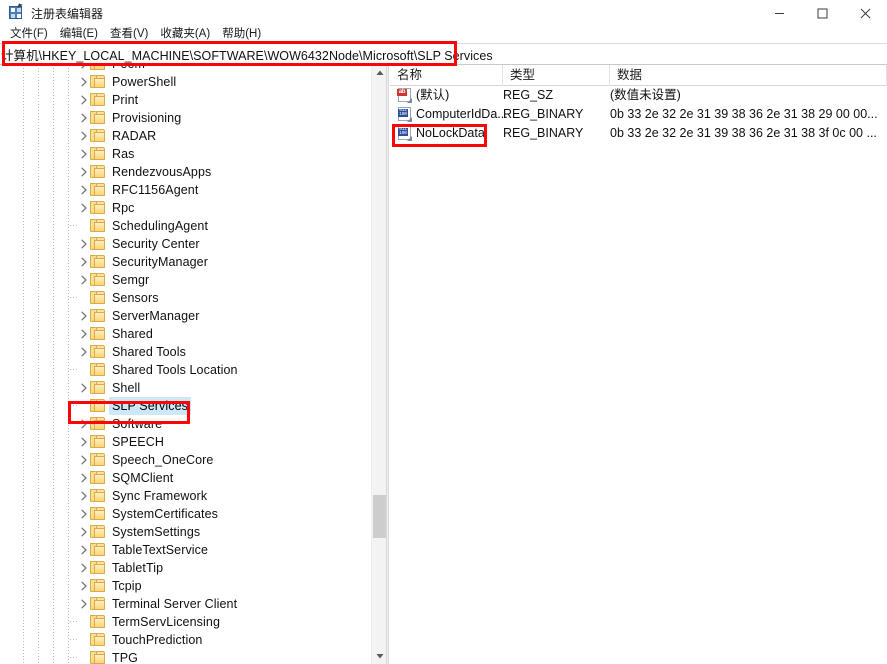  What do you see at coordinates (185, 406) in the screenshot?
I see `tree-node: SLP Services` at bounding box center [185, 406].